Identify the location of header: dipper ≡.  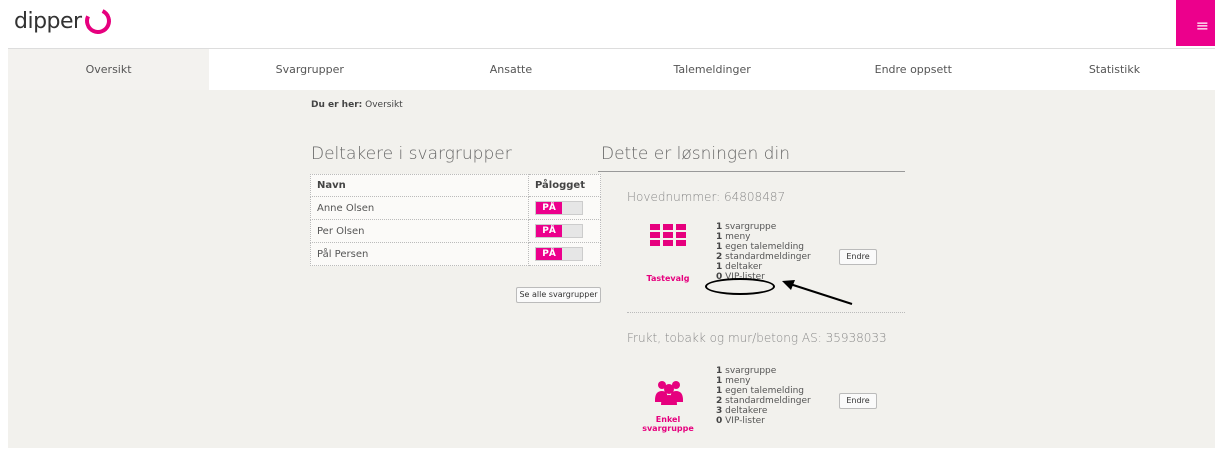
(607, 23).